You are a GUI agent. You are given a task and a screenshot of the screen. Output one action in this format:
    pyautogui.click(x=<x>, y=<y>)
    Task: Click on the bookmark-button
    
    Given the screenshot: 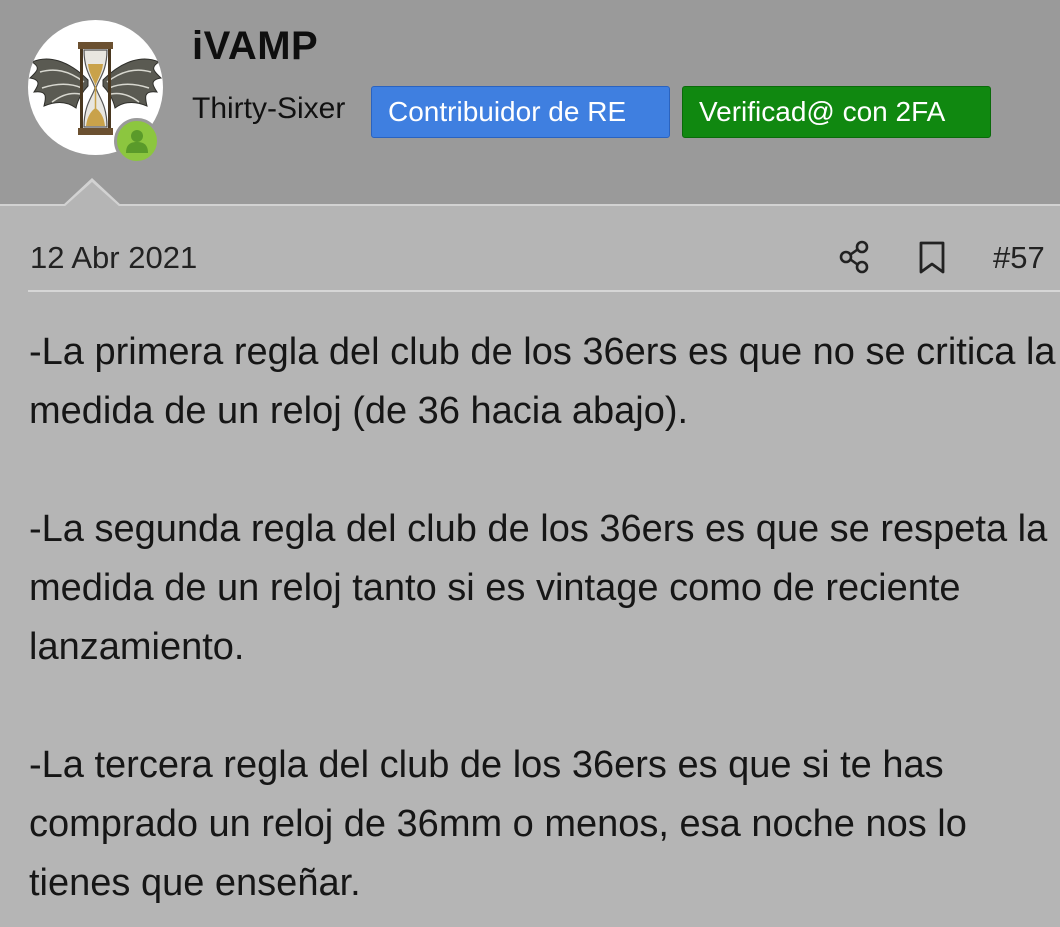 What is the action you would take?
    pyautogui.click(x=932, y=260)
    